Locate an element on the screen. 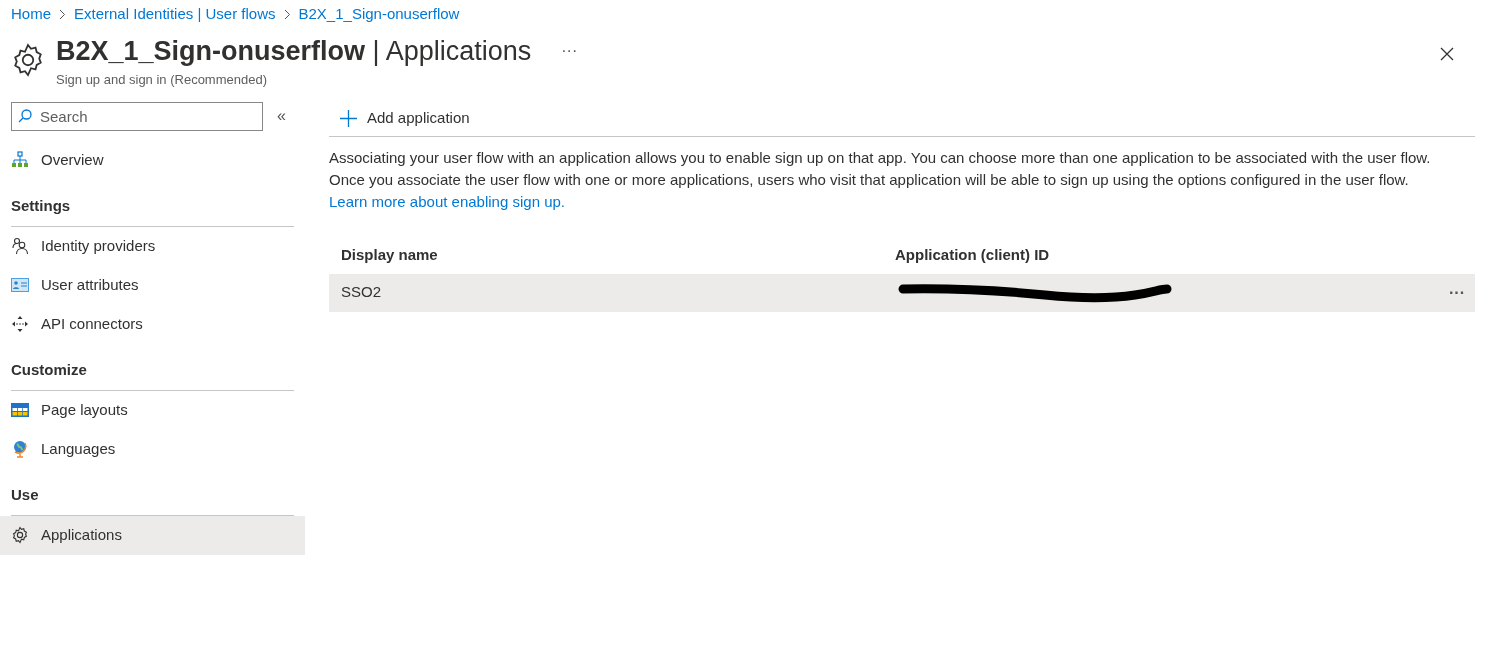 Image resolution: width=1485 pixels, height=663 pixels. page-title: B2X_1_Sign-onuserflow | Applications is located at coordinates (294, 51).